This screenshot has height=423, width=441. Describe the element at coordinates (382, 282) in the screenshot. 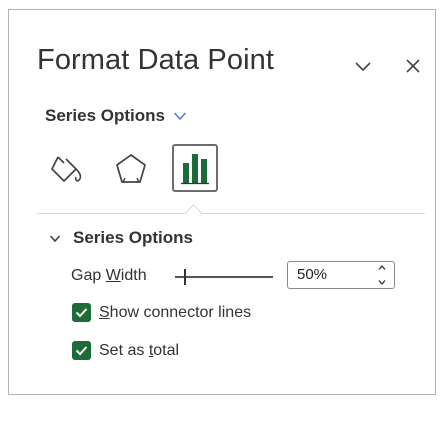

I see `spin-down-icon` at that location.